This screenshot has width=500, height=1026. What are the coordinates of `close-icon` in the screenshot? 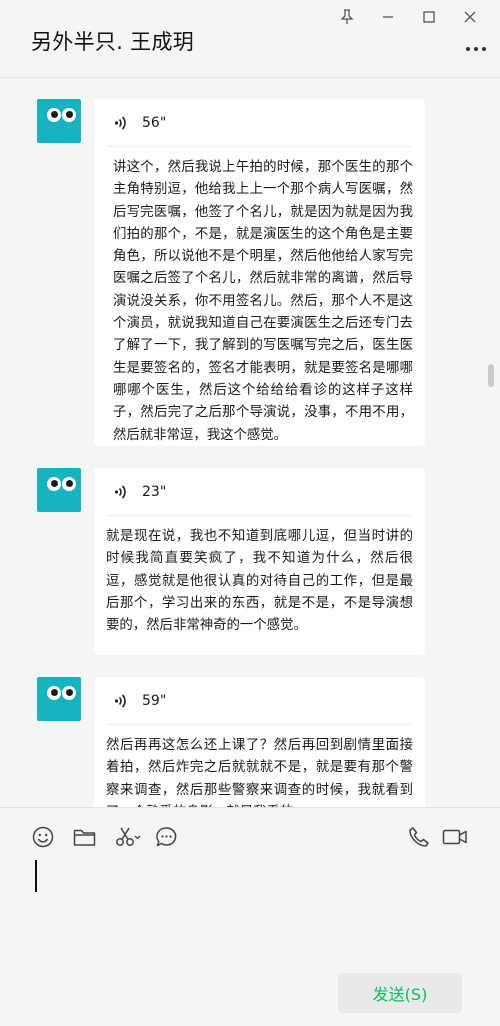 It's located at (469, 17).